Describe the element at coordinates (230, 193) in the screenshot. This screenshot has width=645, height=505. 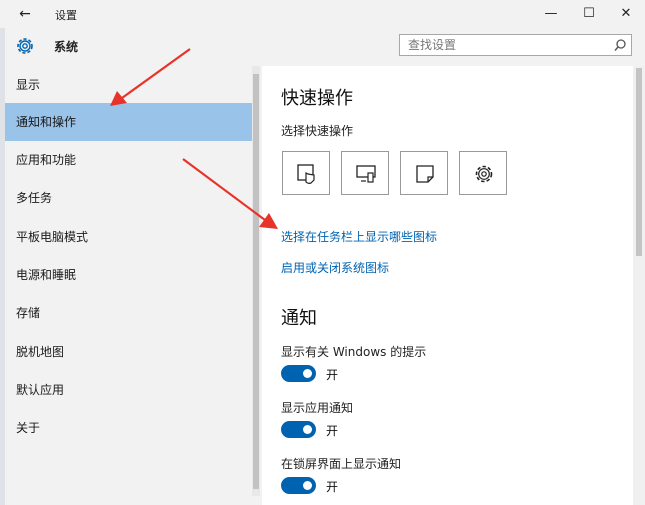
I see `annotation-arrow-link` at that location.